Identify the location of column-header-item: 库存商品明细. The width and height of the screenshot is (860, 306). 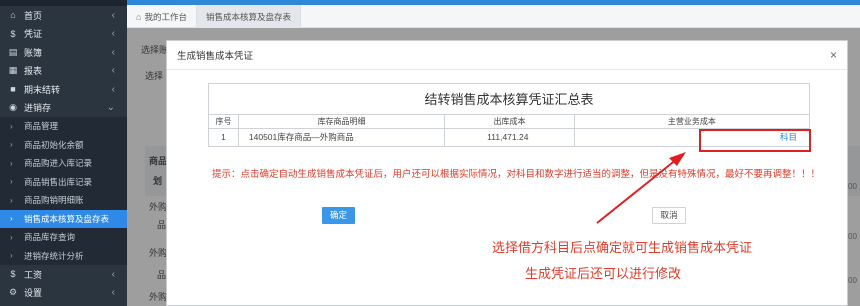
(342, 121).